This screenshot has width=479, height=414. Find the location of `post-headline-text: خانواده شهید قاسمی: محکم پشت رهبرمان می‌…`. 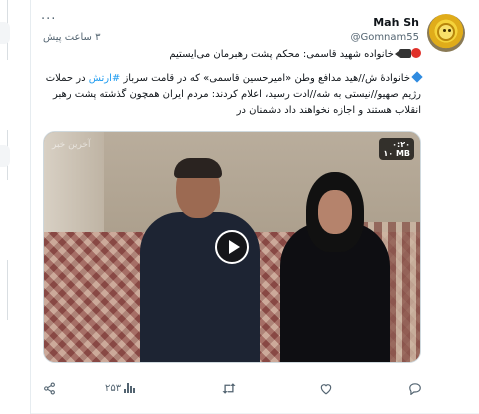

post-headline-text: خانواده شهید قاسمی: محکم پشت رهبرمان می‌… is located at coordinates (281, 54).